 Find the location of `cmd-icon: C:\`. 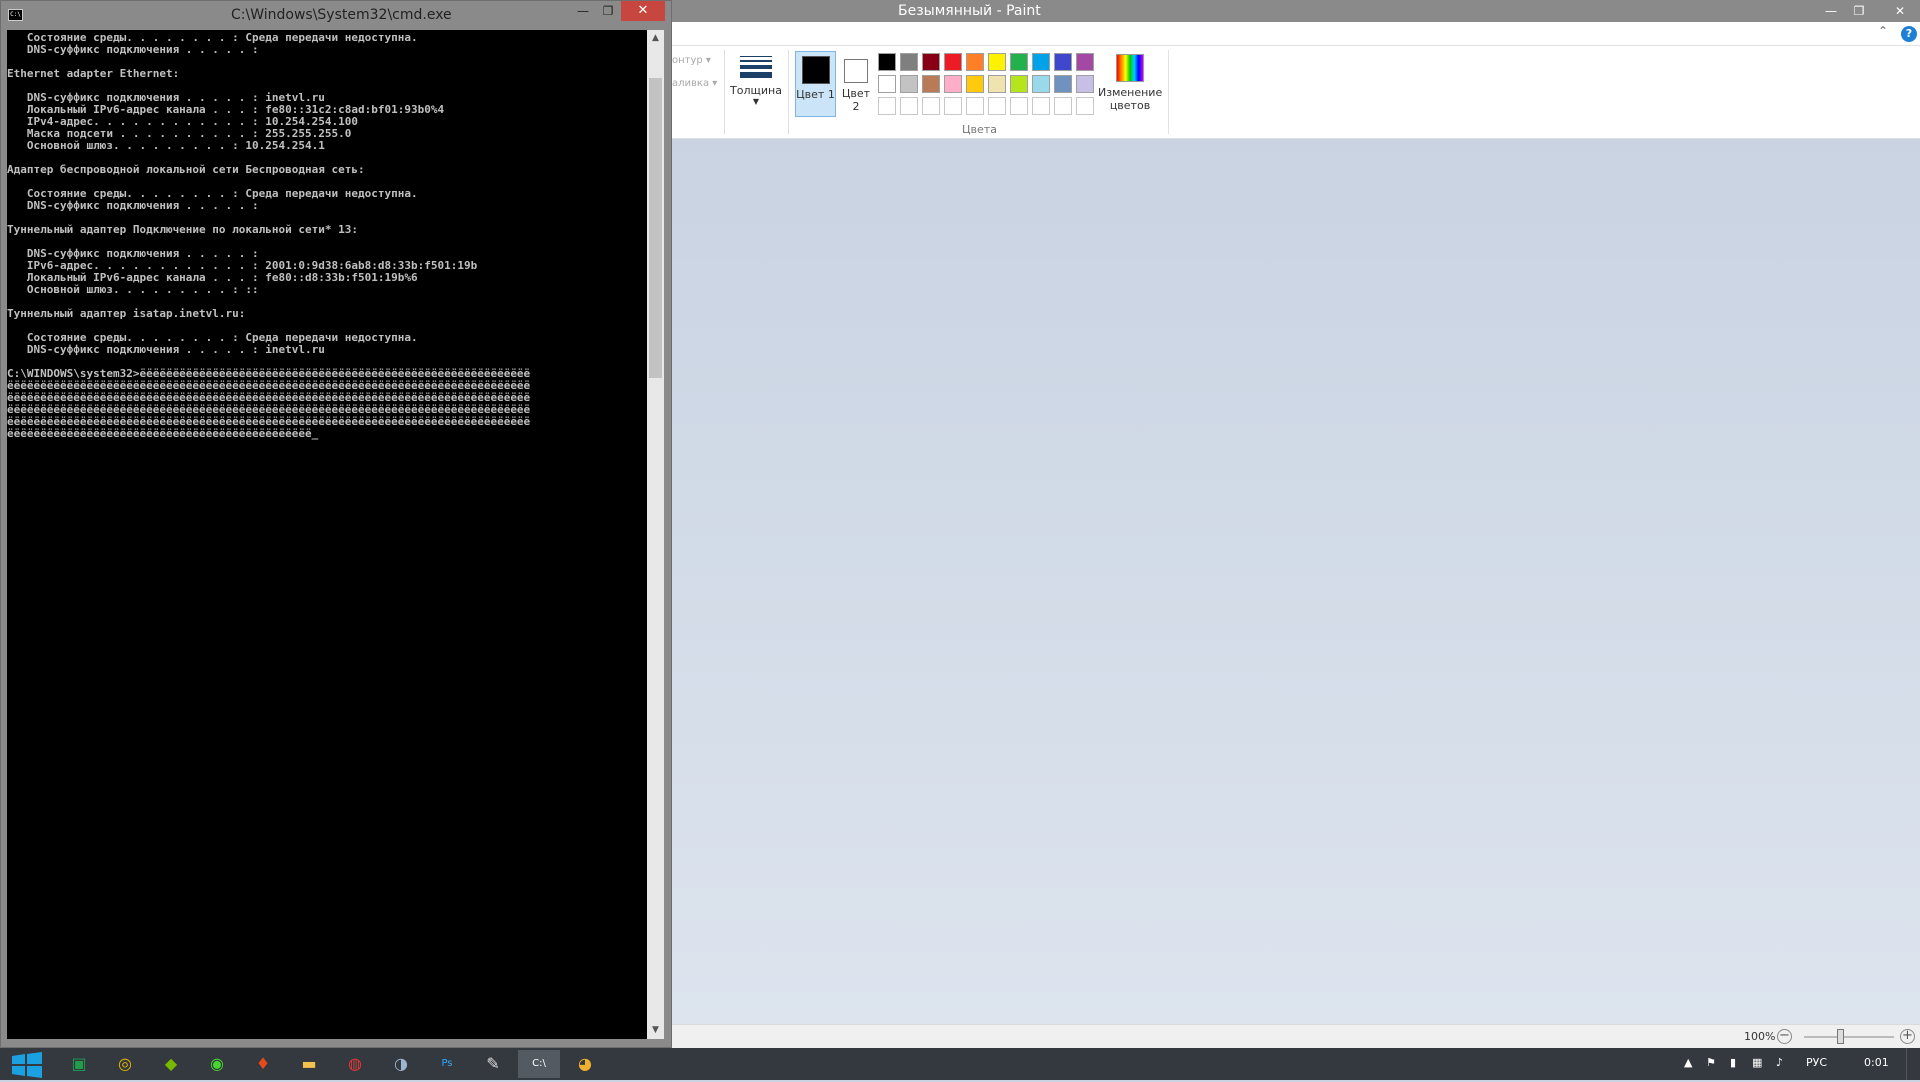

cmd-icon: C:\ is located at coordinates (15, 15).